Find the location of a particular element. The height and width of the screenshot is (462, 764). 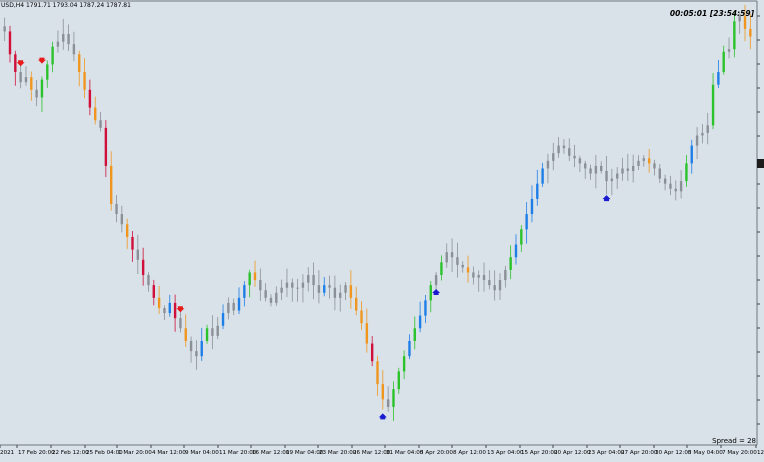

spread-label: Spread = 28 is located at coordinates (734, 441).